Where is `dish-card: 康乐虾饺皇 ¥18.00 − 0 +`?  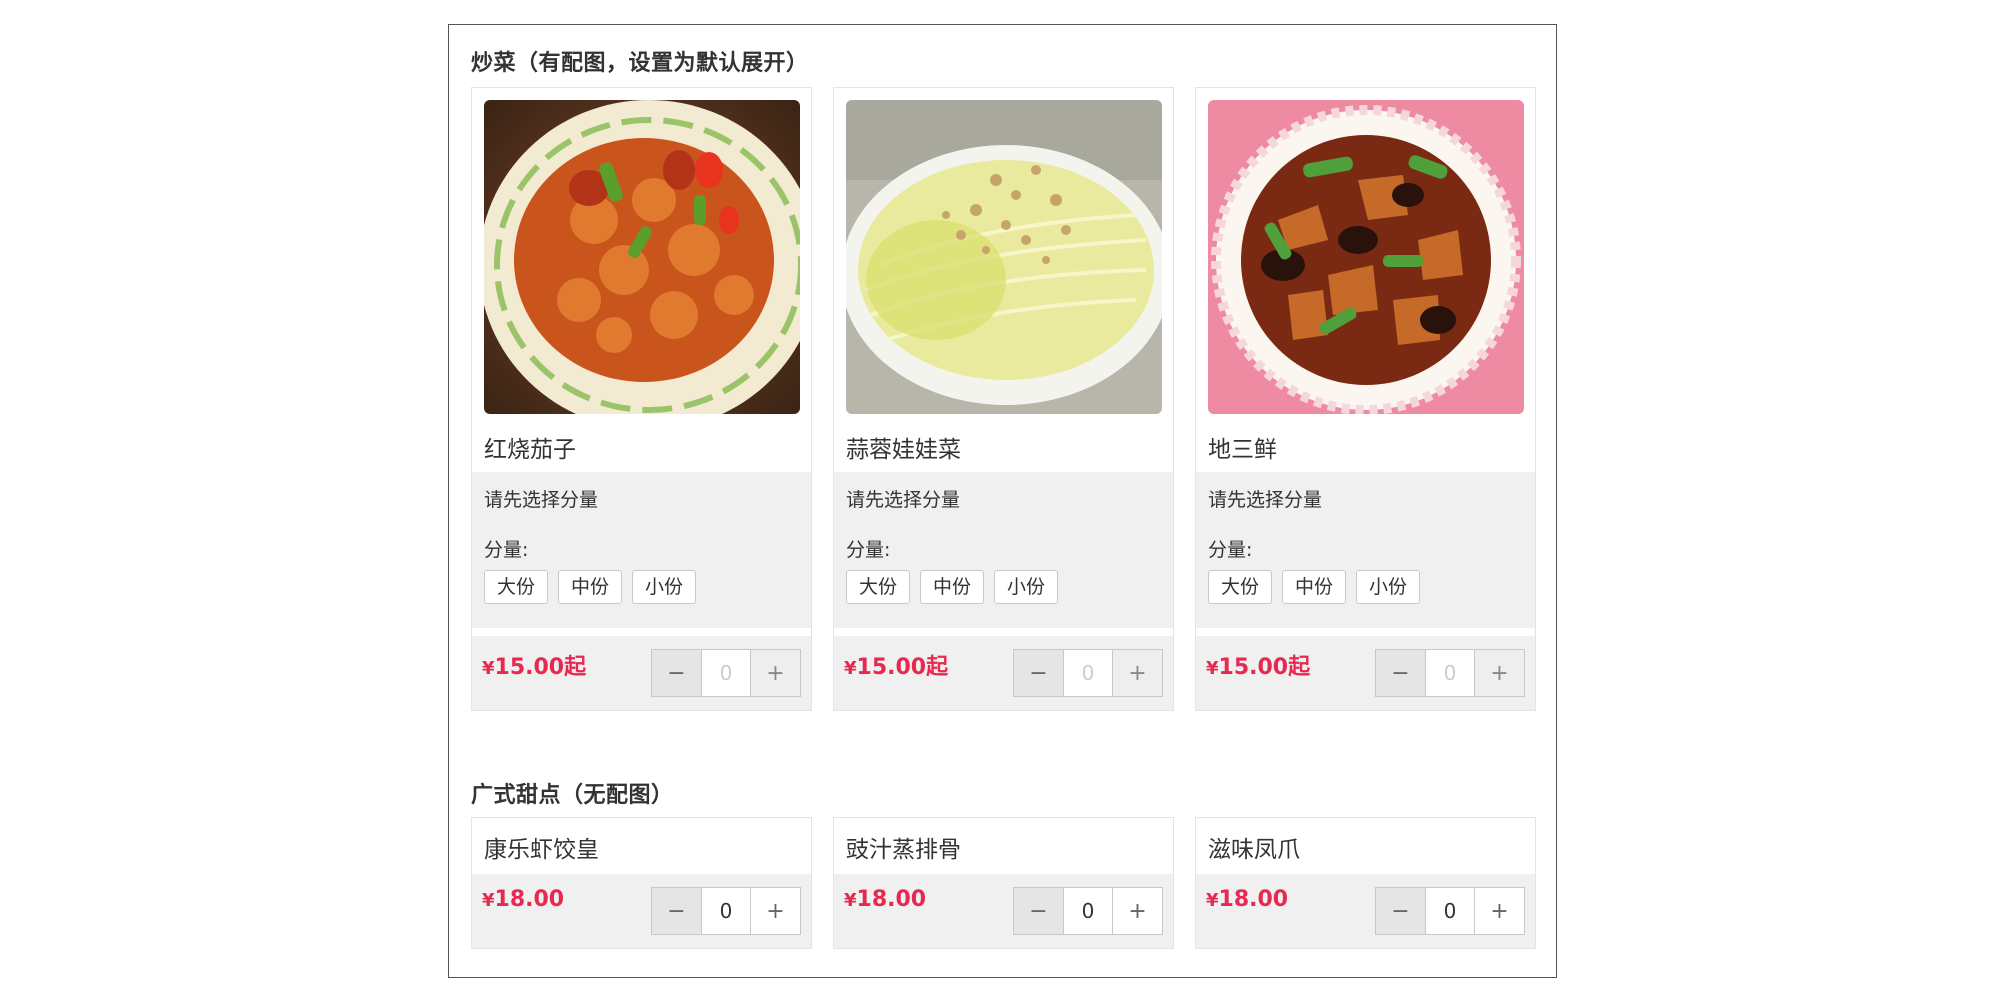 dish-card: 康乐虾饺皇 ¥18.00 − 0 + is located at coordinates (641, 883).